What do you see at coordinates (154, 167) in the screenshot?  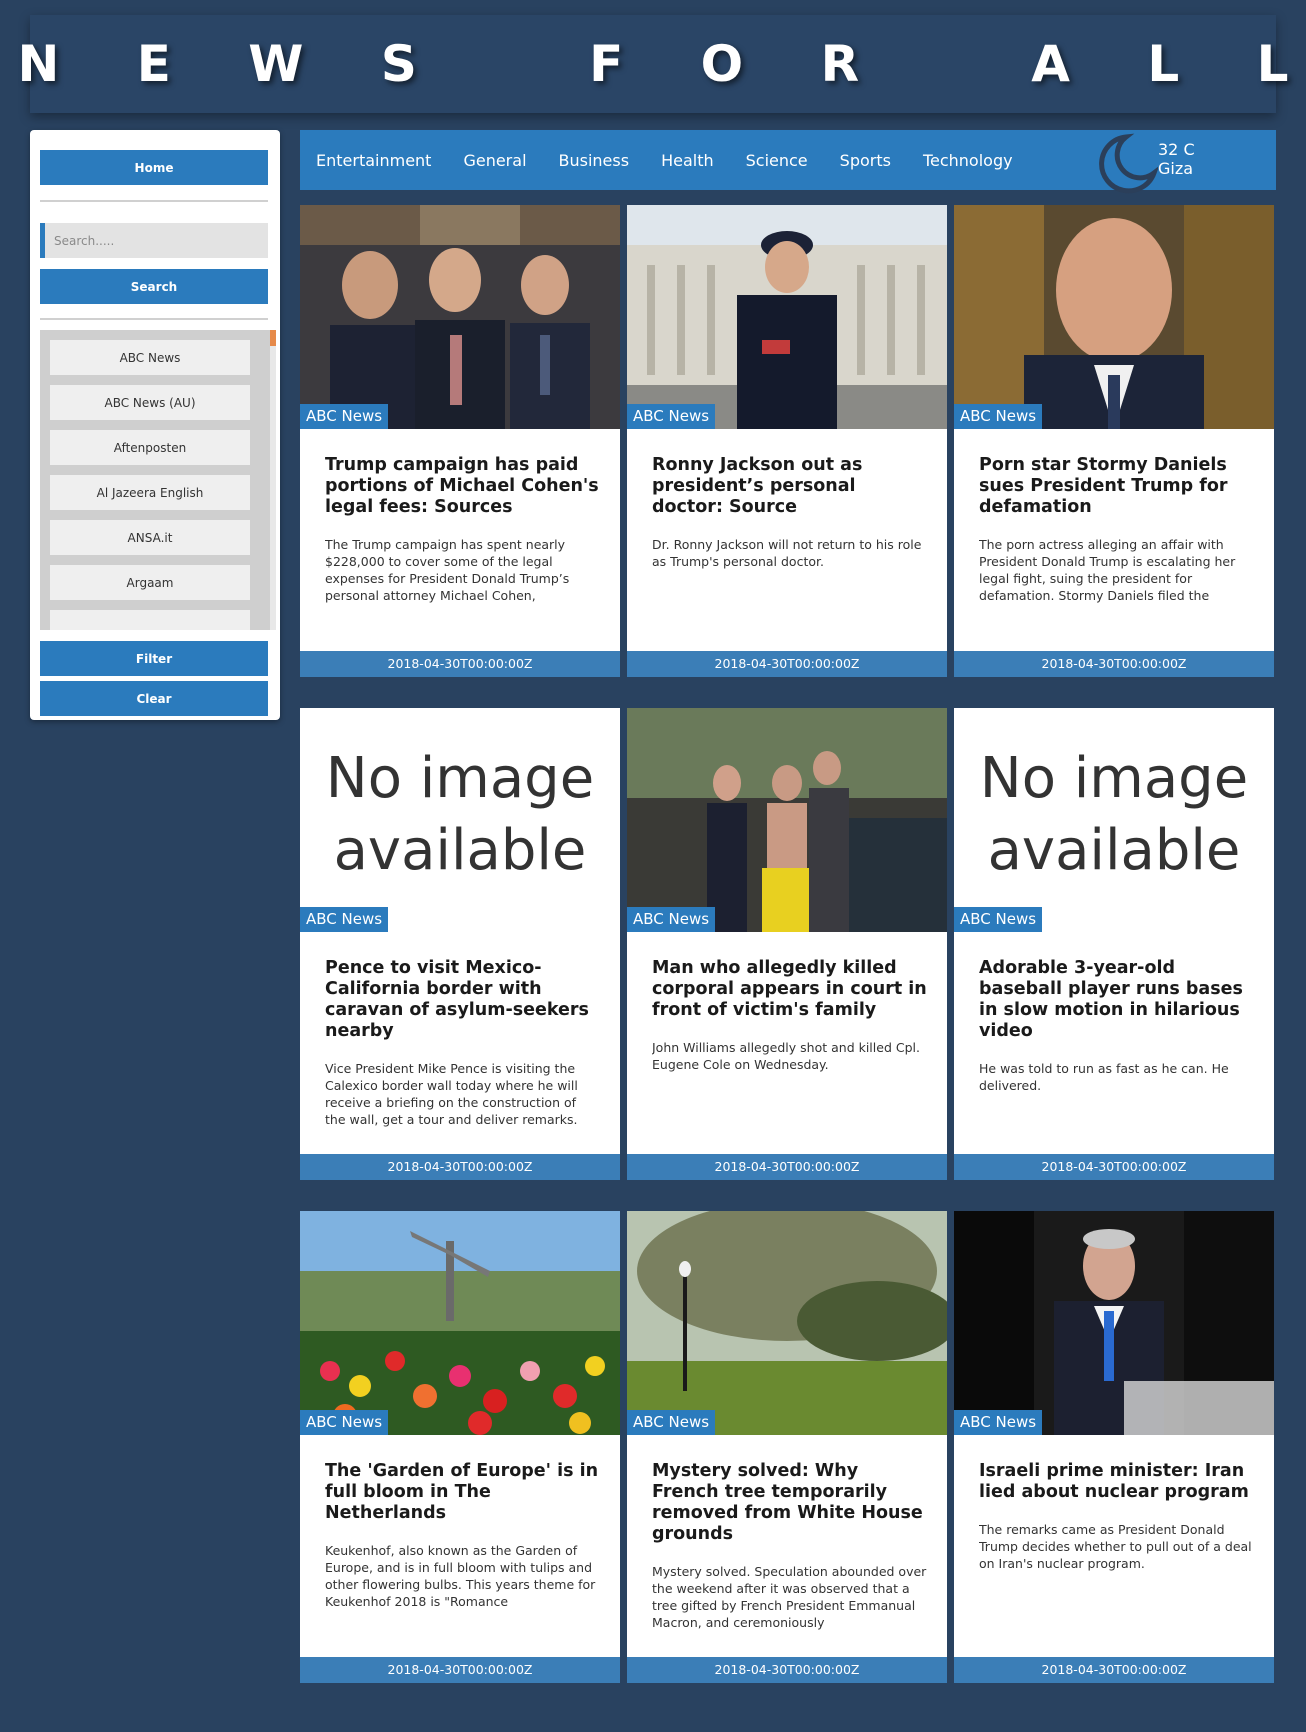 I see `home-button: Home` at bounding box center [154, 167].